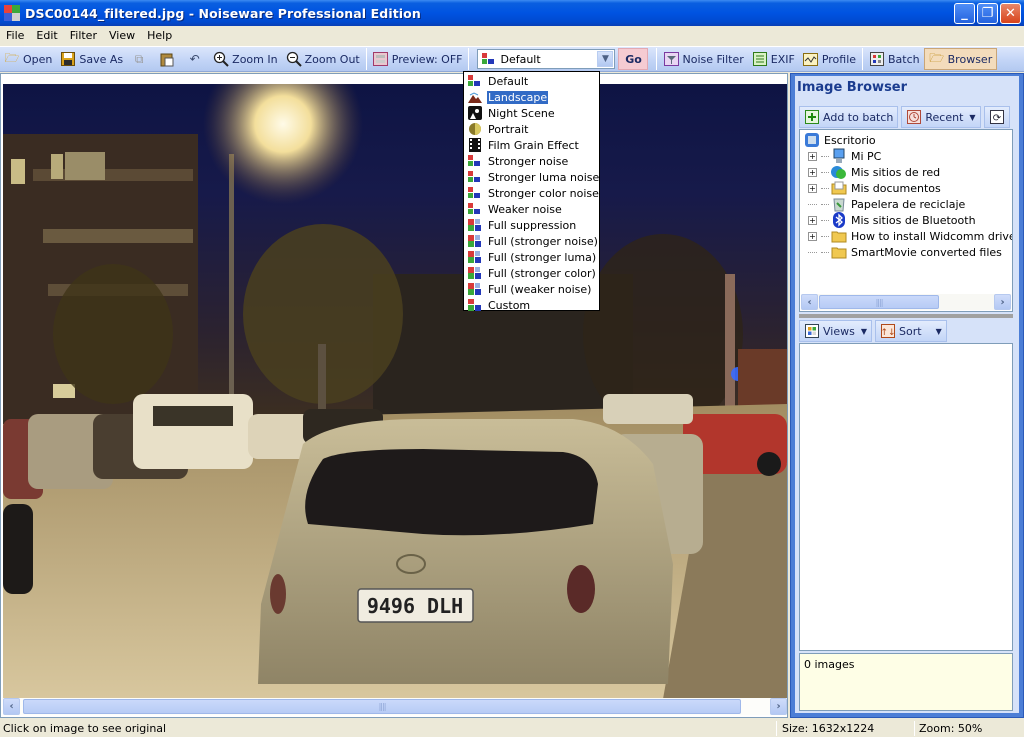 Image resolution: width=1024 pixels, height=737 pixels. I want to click on maximize-button: ❐, so click(987, 13).